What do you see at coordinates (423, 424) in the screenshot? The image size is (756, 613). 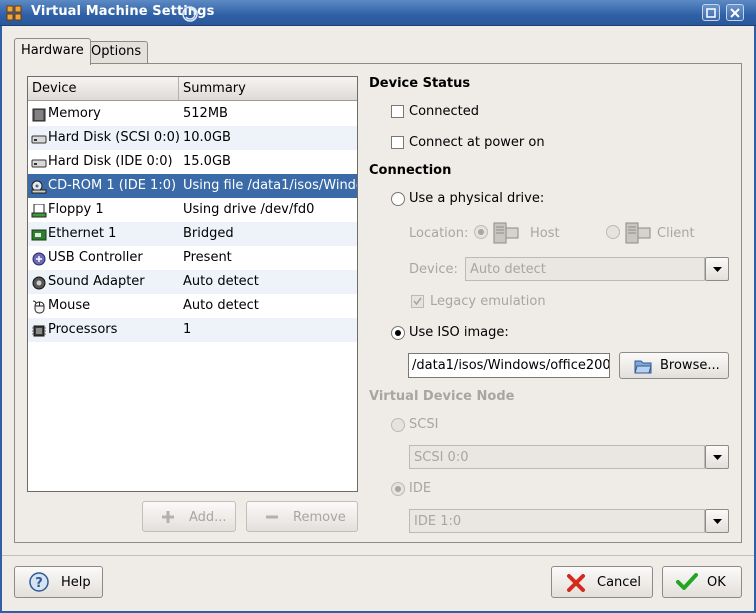 I see `scsi-label: SCSI` at bounding box center [423, 424].